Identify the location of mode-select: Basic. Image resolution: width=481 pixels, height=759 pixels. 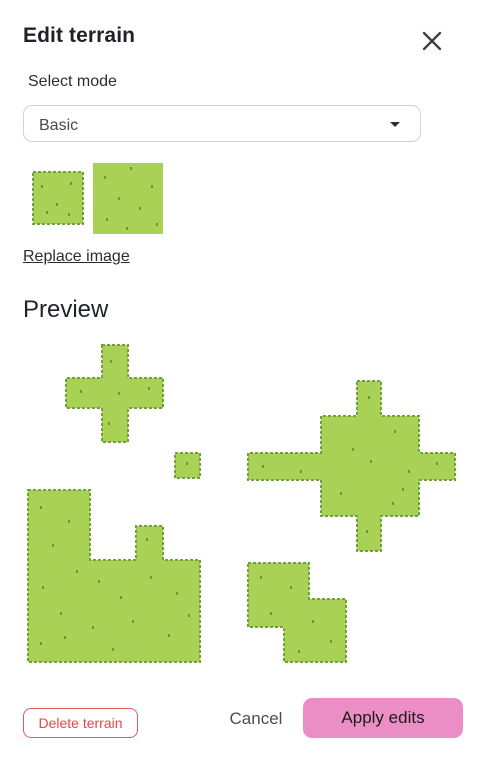
(222, 123).